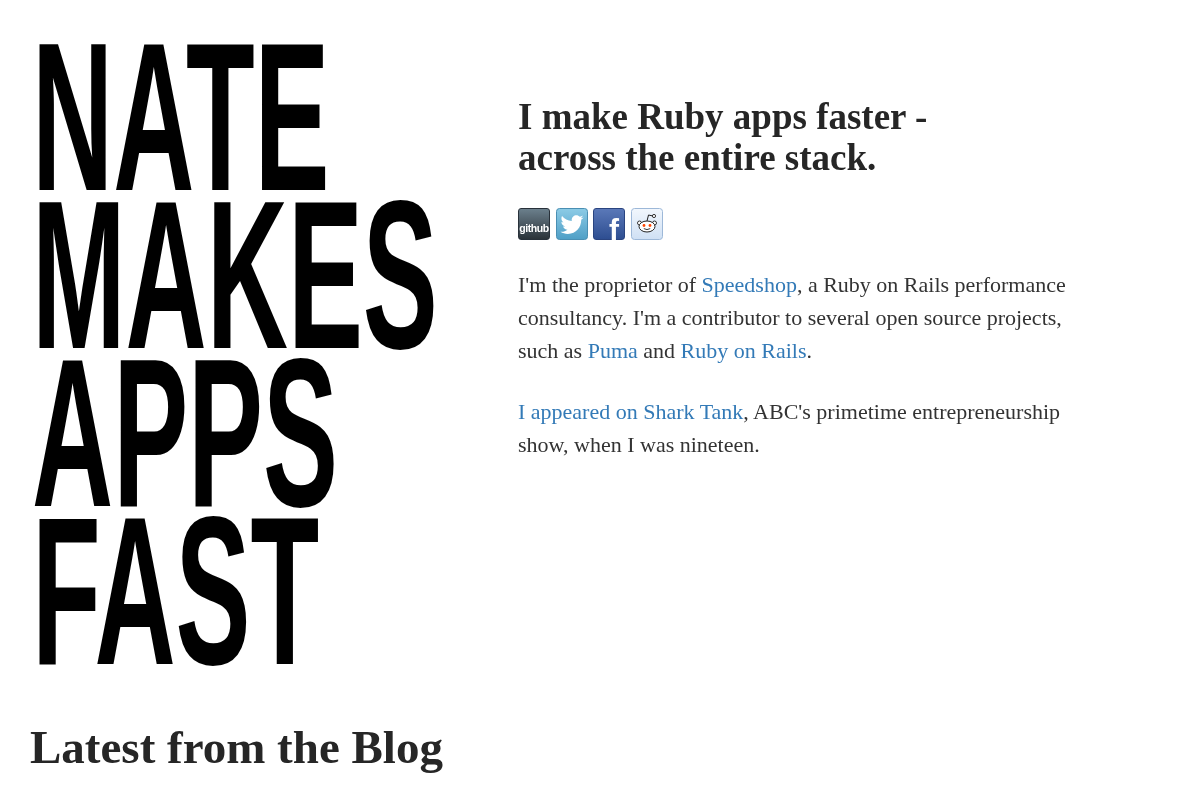 The height and width of the screenshot is (800, 1200). Describe the element at coordinates (790, 428) in the screenshot. I see `bio-paragraph: I appeared on Shark Tank, ABC's primetime entrepreneurship show, when I was nineteen.` at that location.